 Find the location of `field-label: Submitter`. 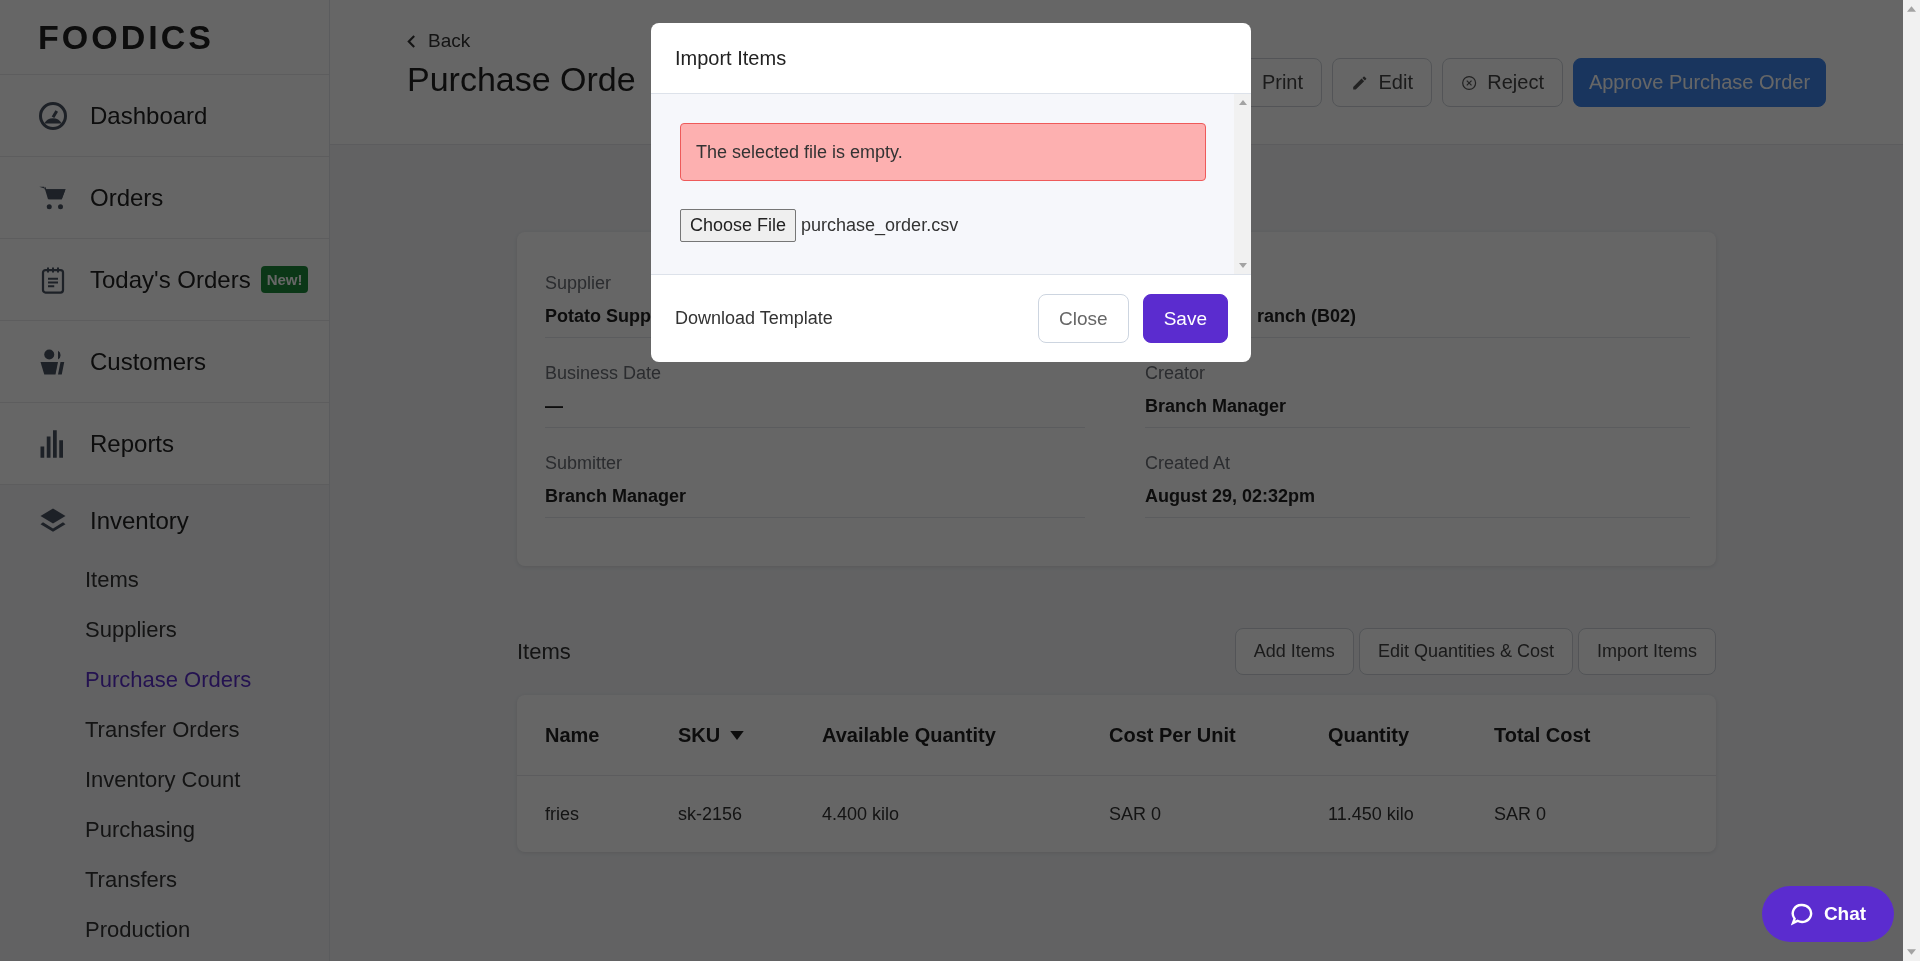

field-label: Submitter is located at coordinates (584, 463).